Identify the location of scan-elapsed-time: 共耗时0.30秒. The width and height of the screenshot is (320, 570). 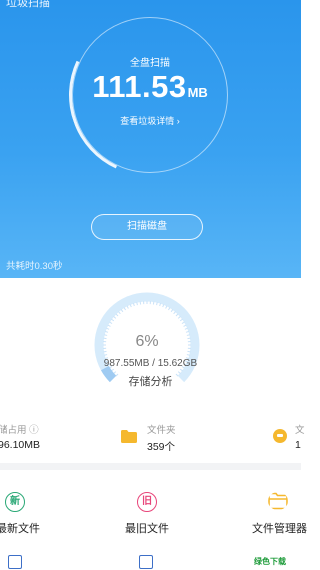
(34, 266).